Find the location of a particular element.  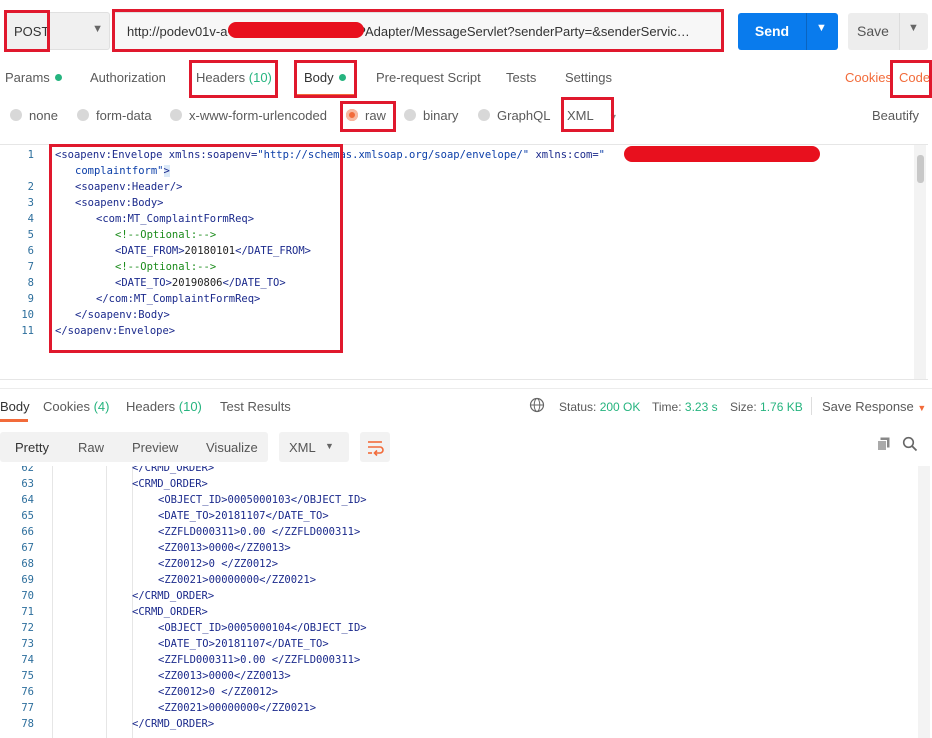

tab-tests-label: Tests is located at coordinates (521, 77).